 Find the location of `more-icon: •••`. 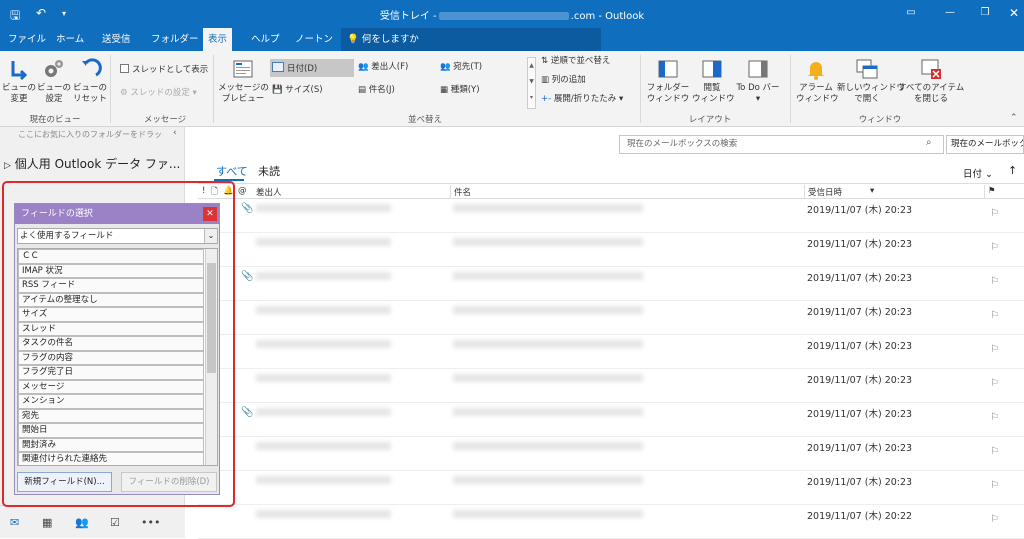

more-icon: ••• is located at coordinates (150, 522).